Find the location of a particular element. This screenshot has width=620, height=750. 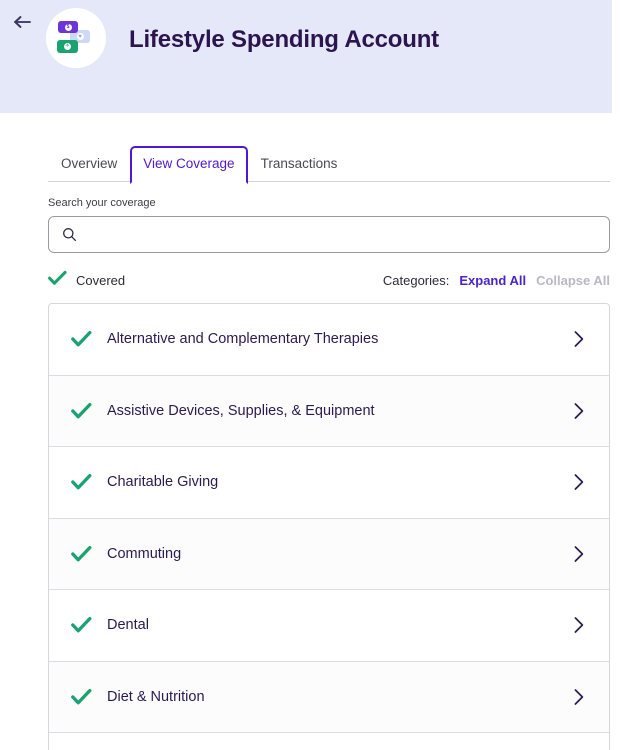

tab-transactions: Transactions is located at coordinates (299, 164).